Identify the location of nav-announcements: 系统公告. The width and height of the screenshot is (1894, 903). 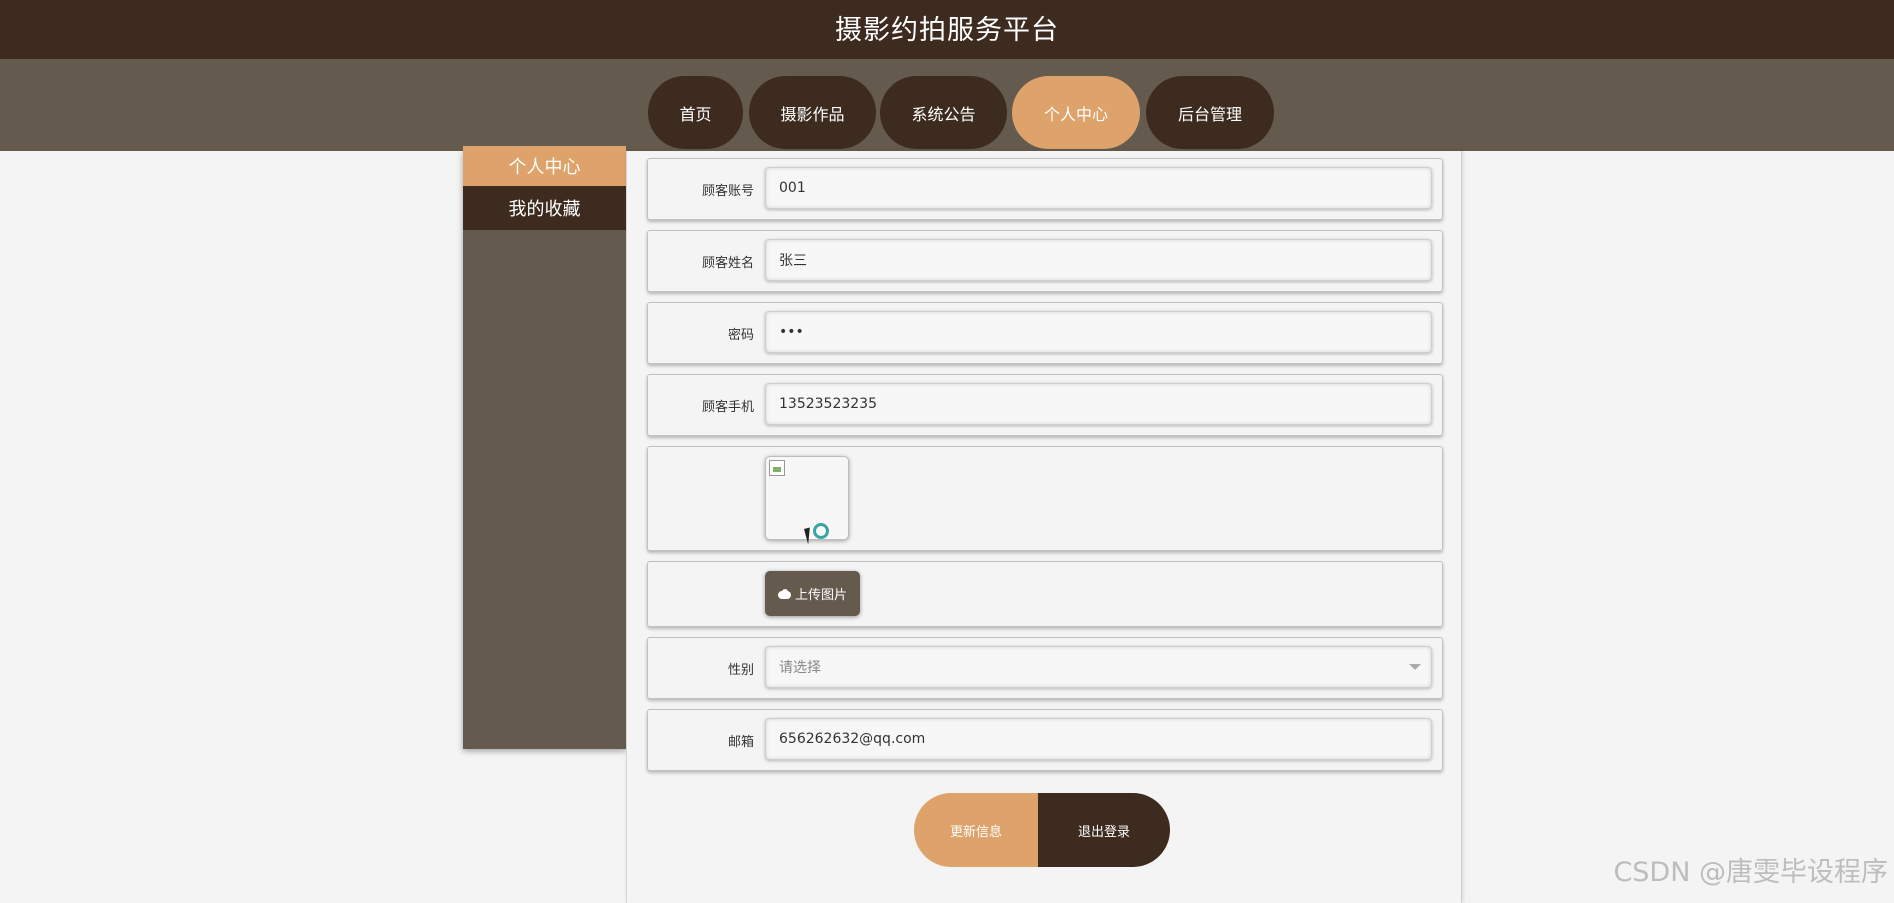
(943, 112).